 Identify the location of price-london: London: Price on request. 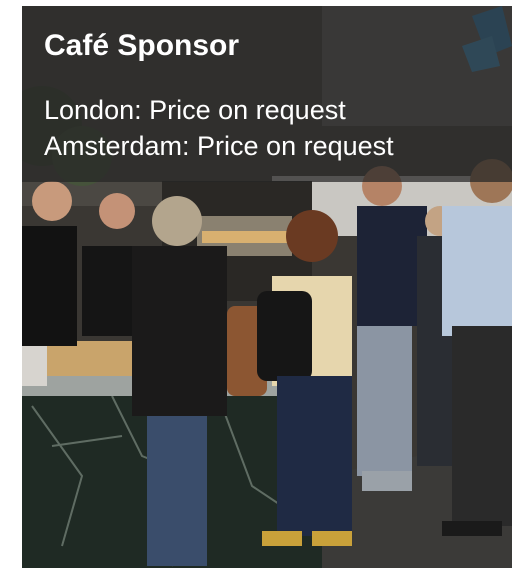
(195, 110).